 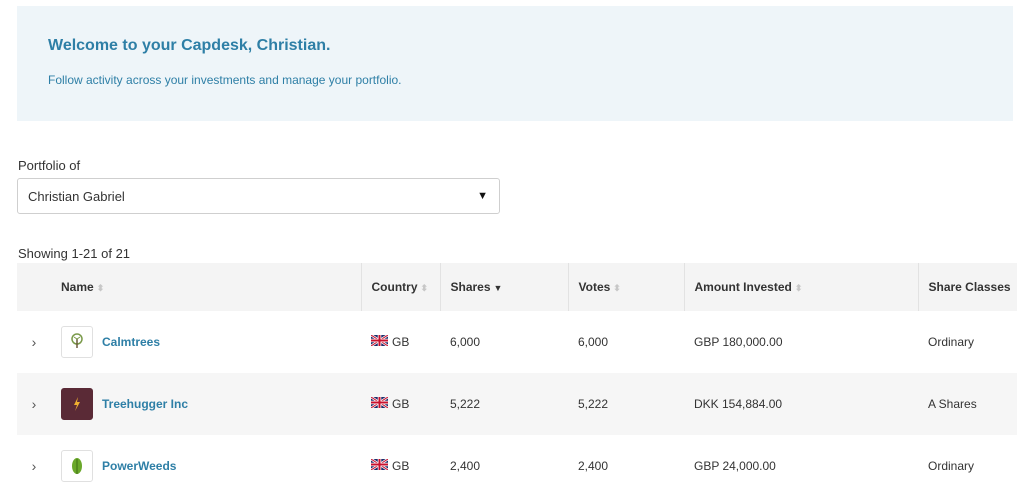 What do you see at coordinates (400, 287) in the screenshot?
I see `column-header-country: Country ⬍` at bounding box center [400, 287].